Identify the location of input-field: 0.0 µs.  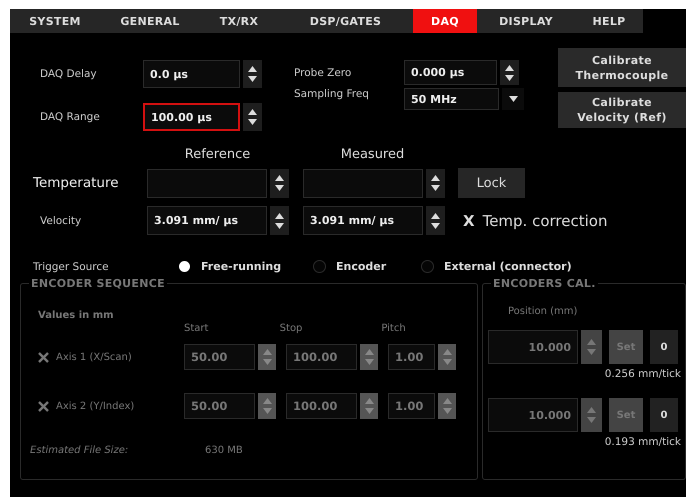
(191, 74).